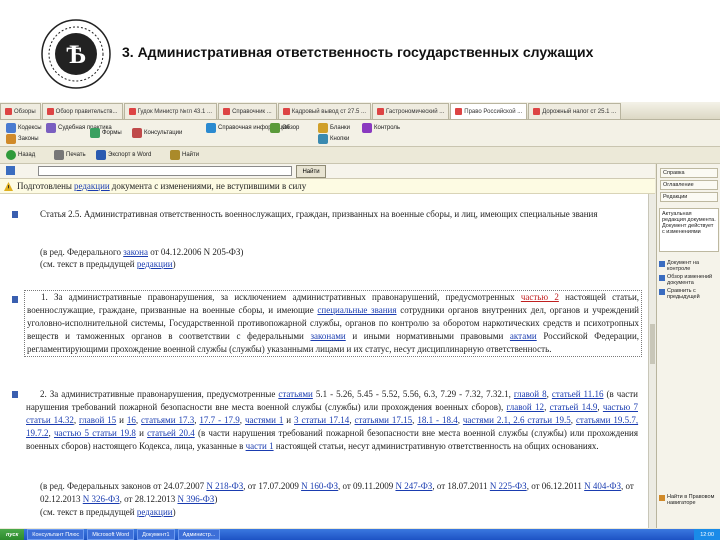 The height and width of the screenshot is (540, 720). Describe the element at coordinates (76, 155) in the screenshot. I see `button-label: Печать` at that location.